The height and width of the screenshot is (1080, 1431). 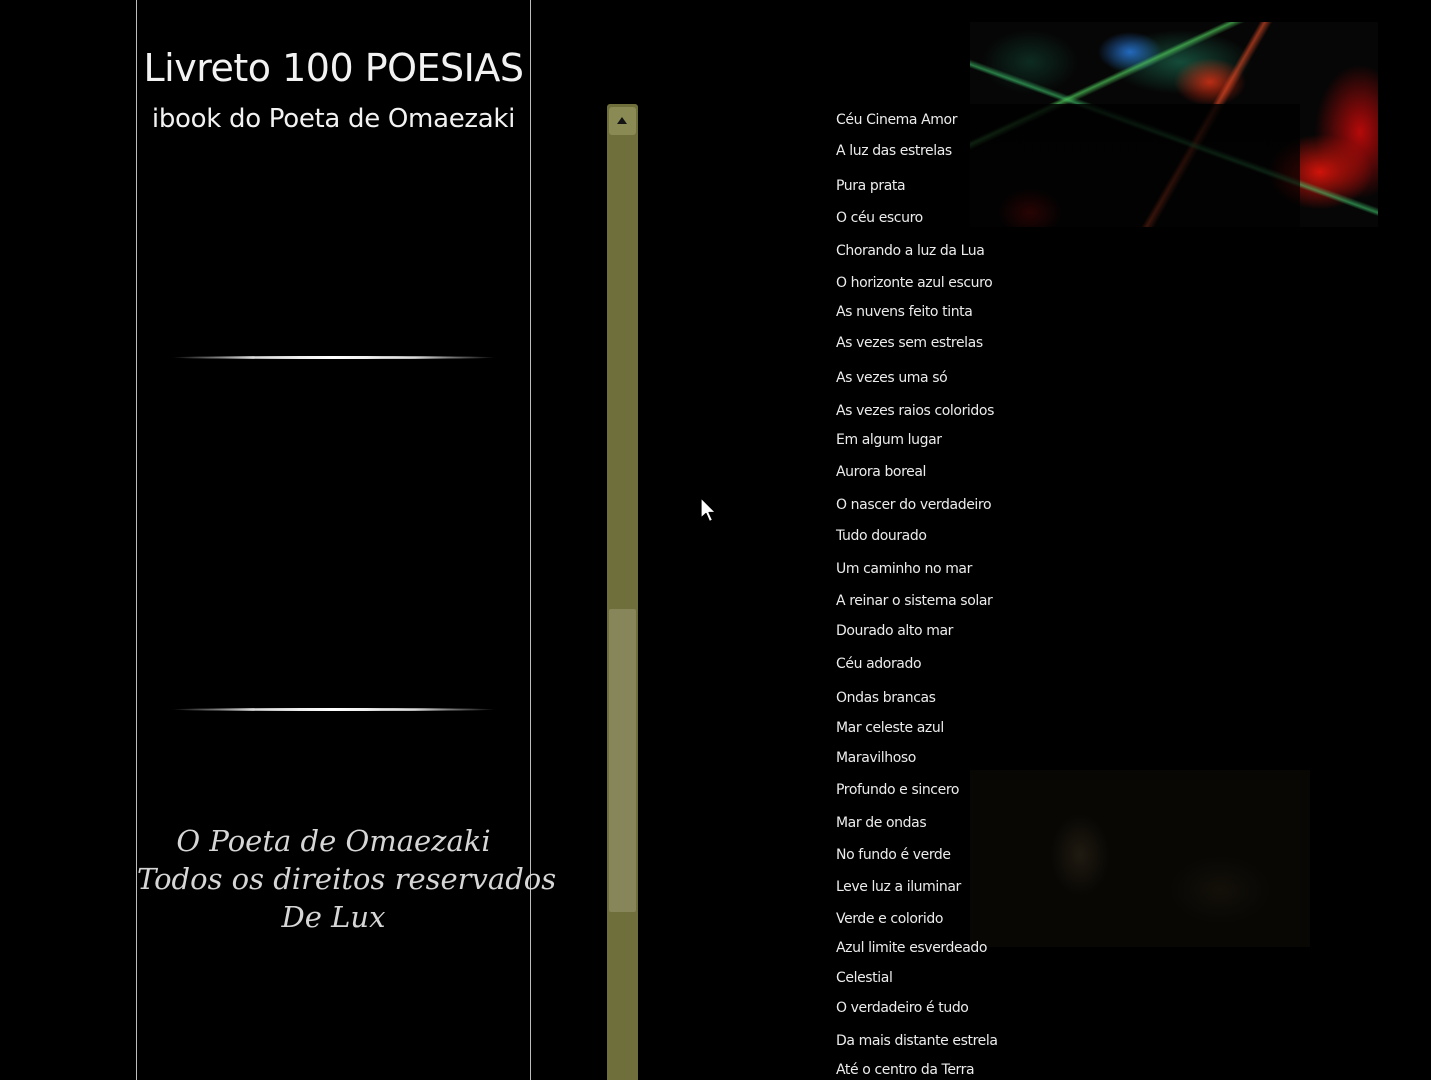 What do you see at coordinates (898, 887) in the screenshot?
I see `poem-link: Leve luz a iluminar` at bounding box center [898, 887].